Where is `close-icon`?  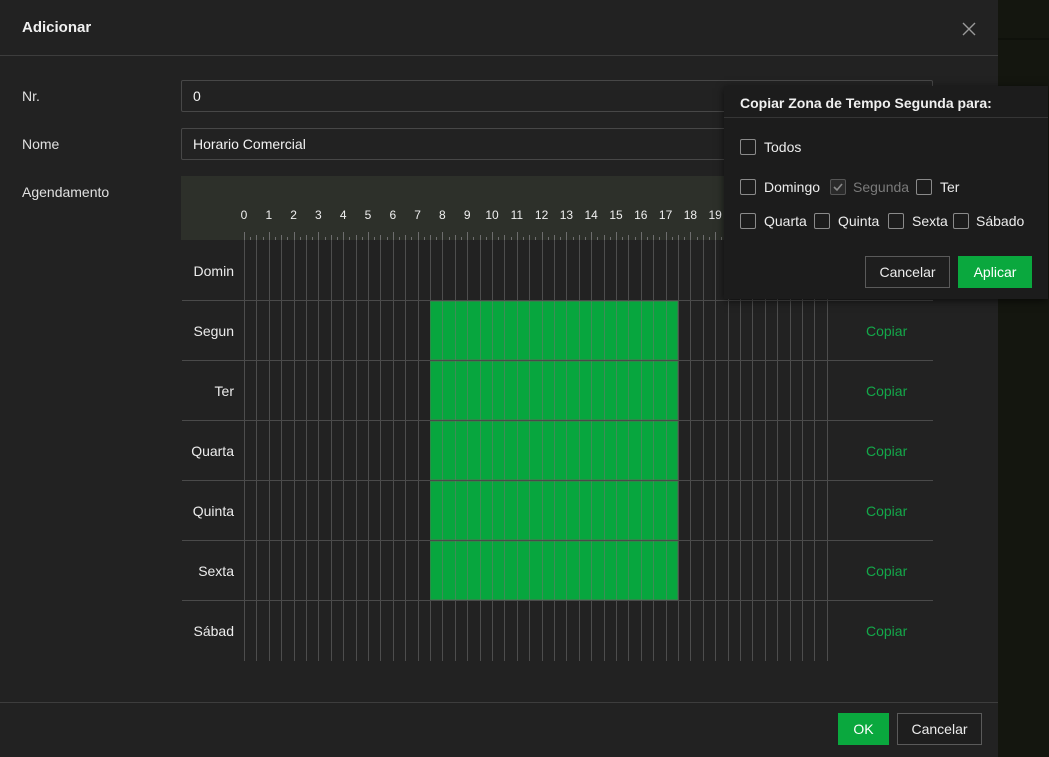
close-icon is located at coordinates (969, 29).